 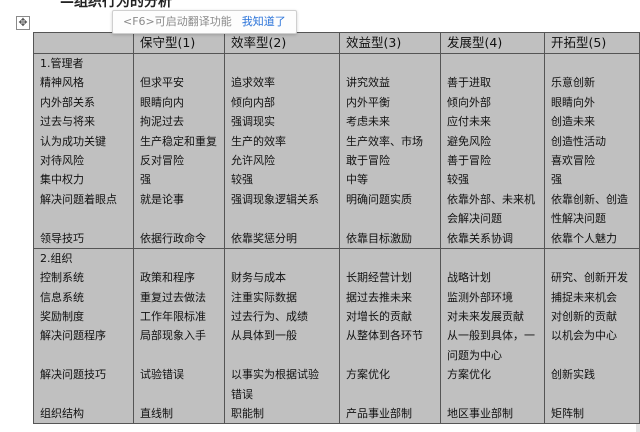 What do you see at coordinates (264, 336) in the screenshot?
I see `cell-line: 从具体到一般` at bounding box center [264, 336].